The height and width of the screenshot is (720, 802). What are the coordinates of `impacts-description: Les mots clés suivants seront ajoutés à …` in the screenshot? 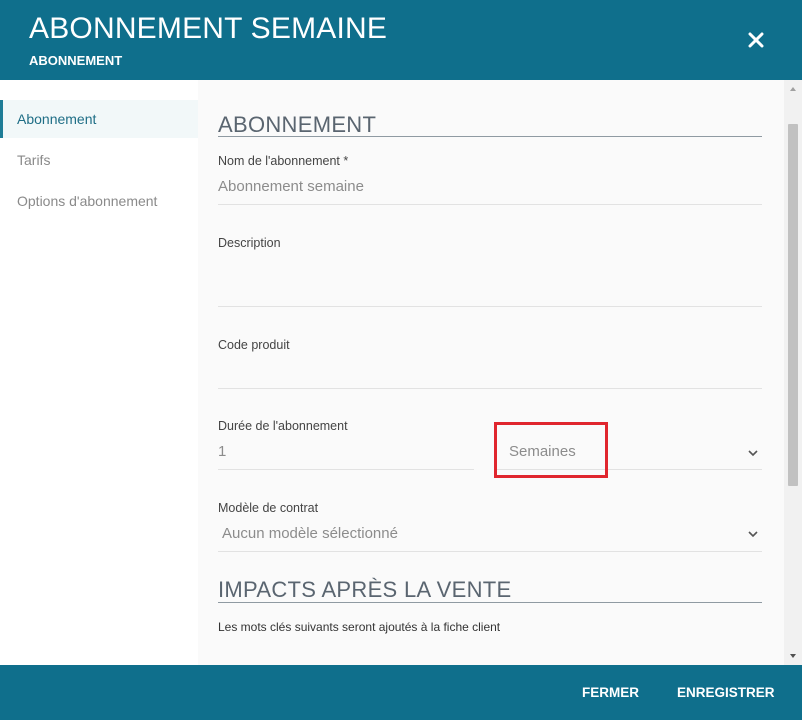 It's located at (359, 627).